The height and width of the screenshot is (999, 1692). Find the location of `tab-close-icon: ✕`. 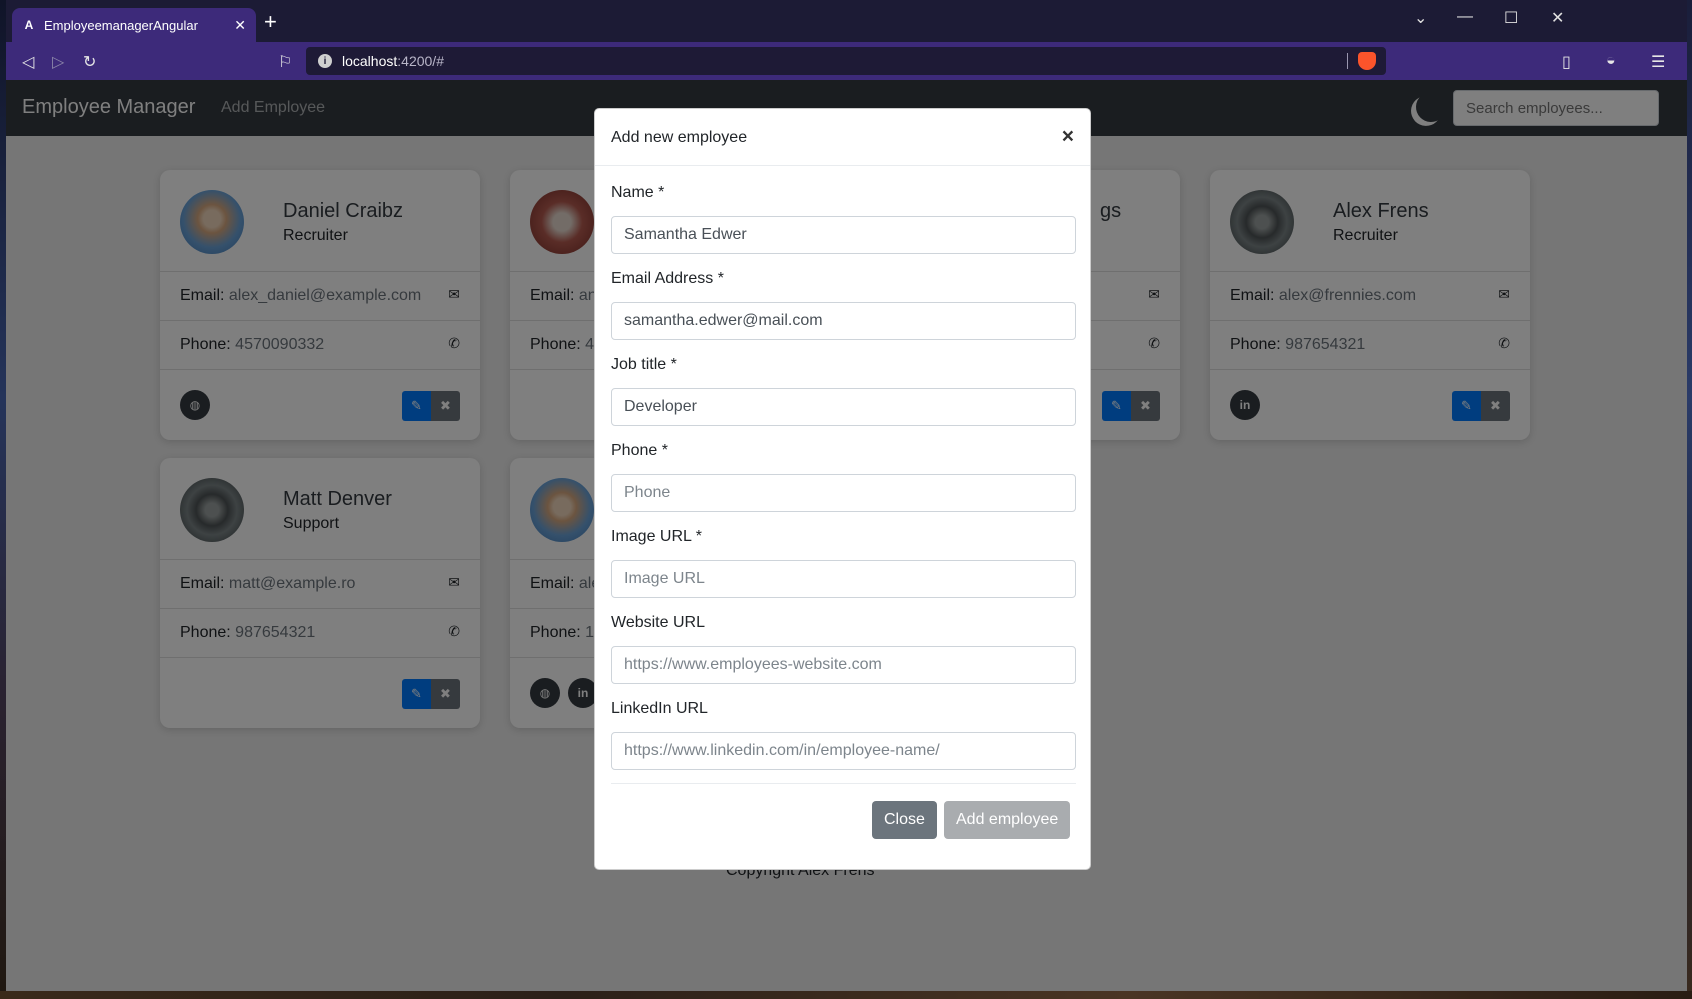

tab-close-icon: ✕ is located at coordinates (240, 25).